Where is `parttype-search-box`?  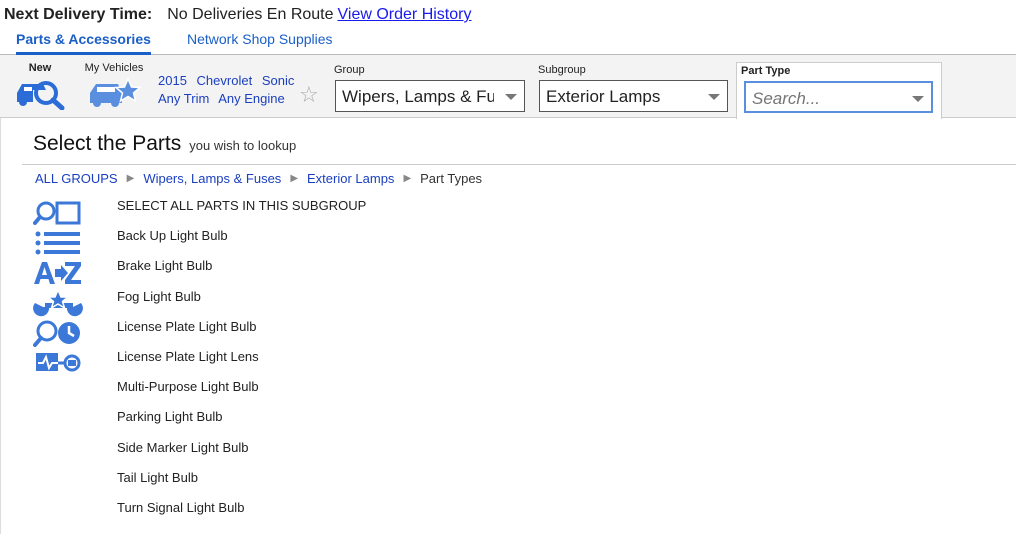 parttype-search-box is located at coordinates (838, 97).